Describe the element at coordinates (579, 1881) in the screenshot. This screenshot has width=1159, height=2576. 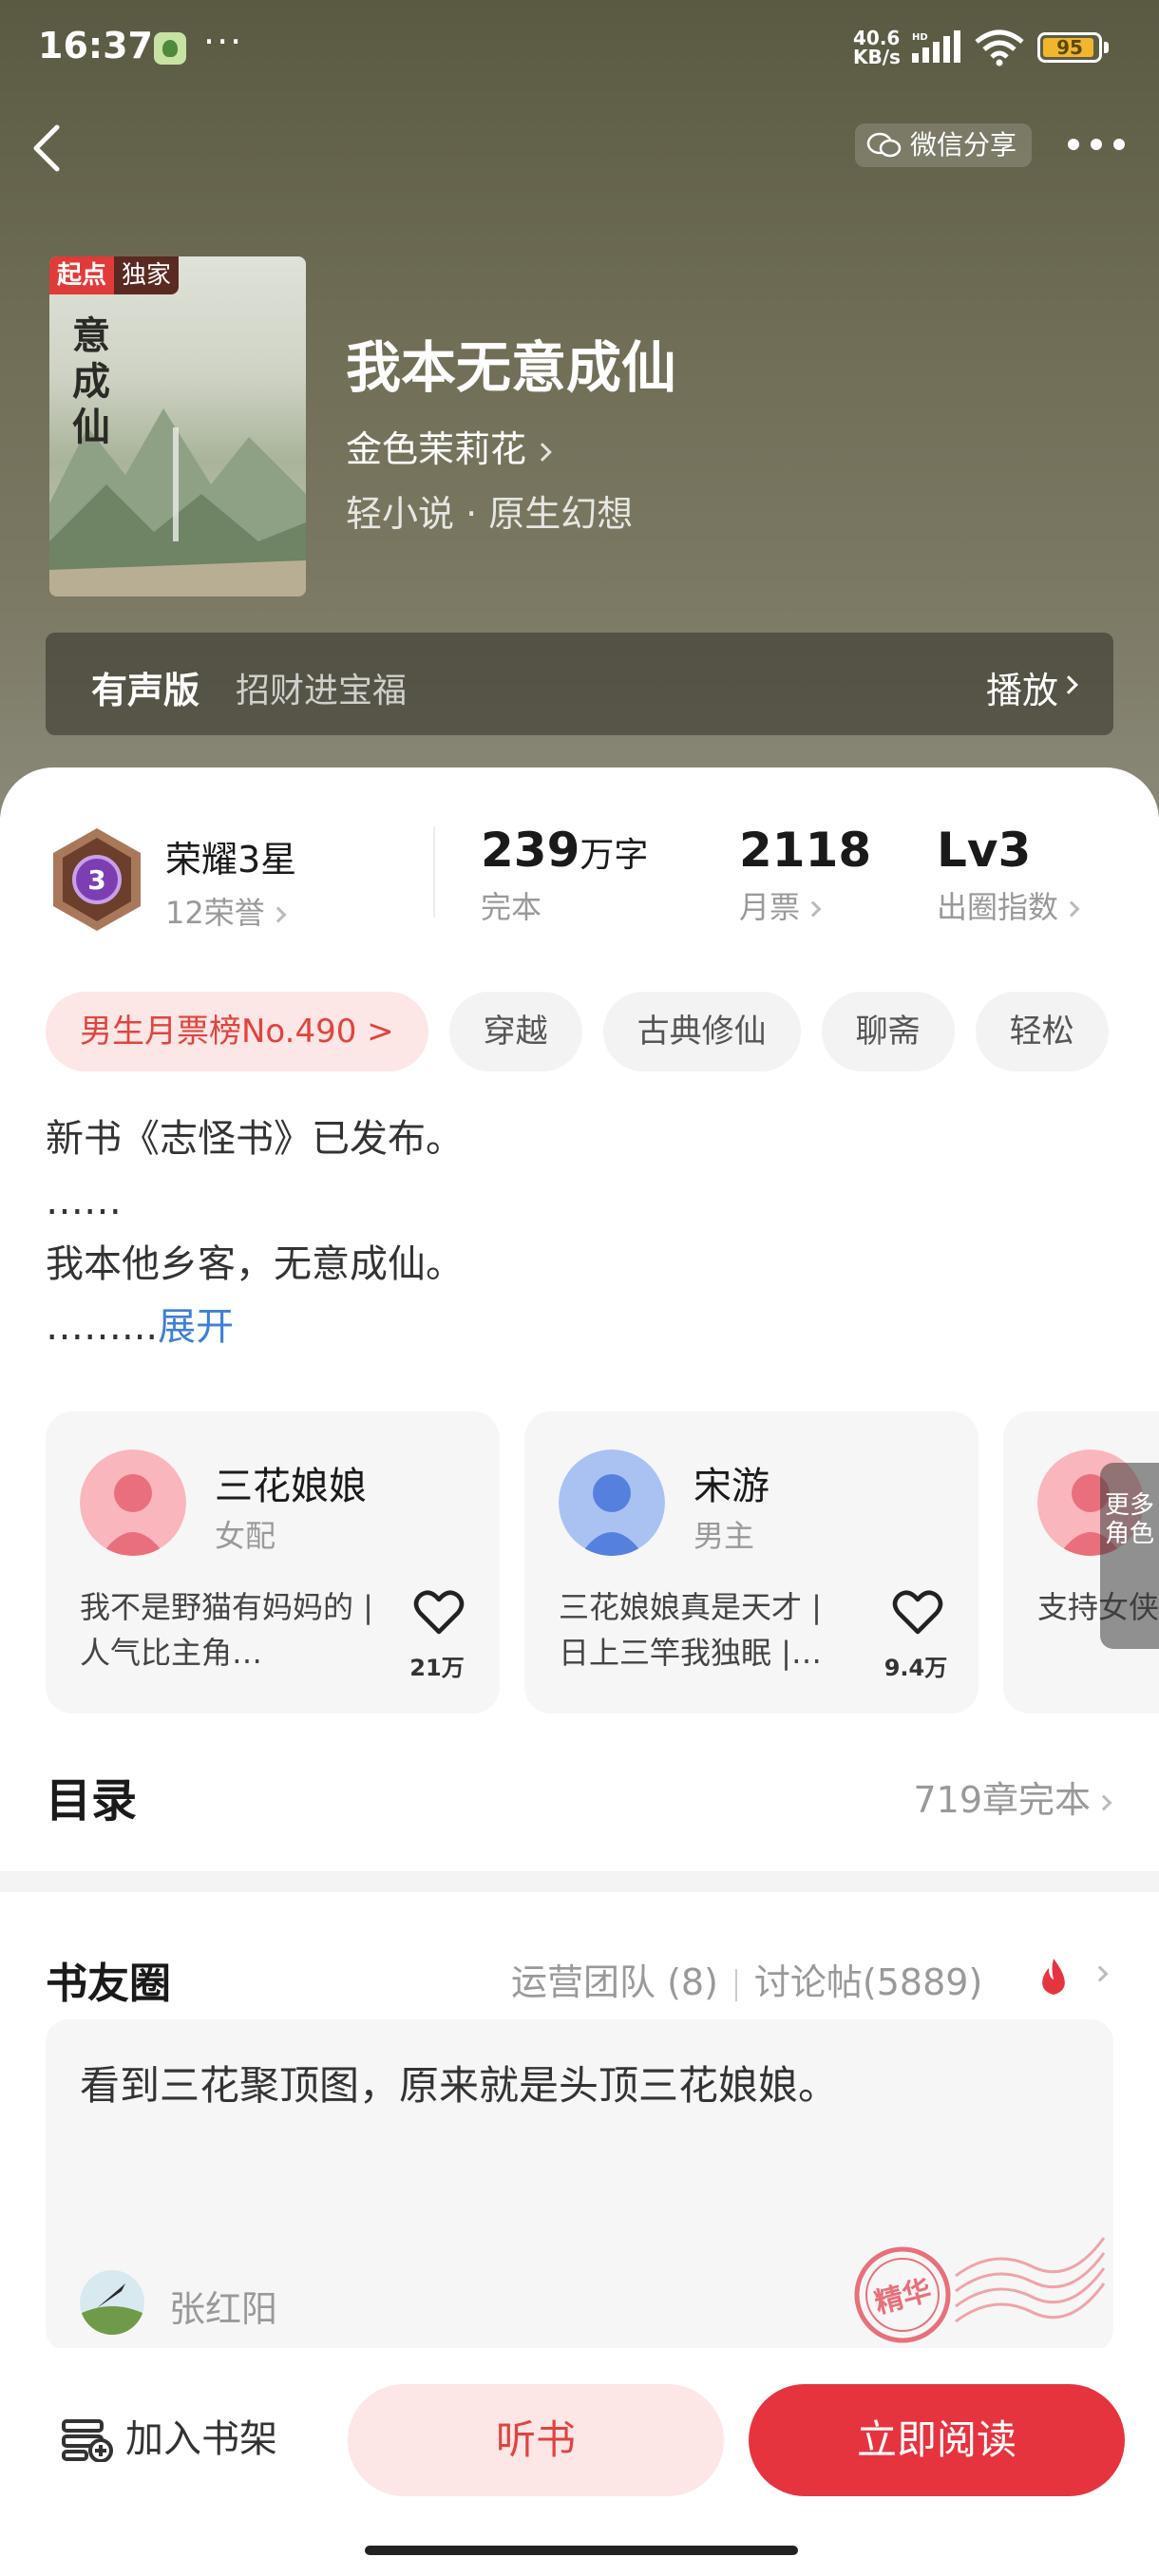
I see `section-divider` at that location.